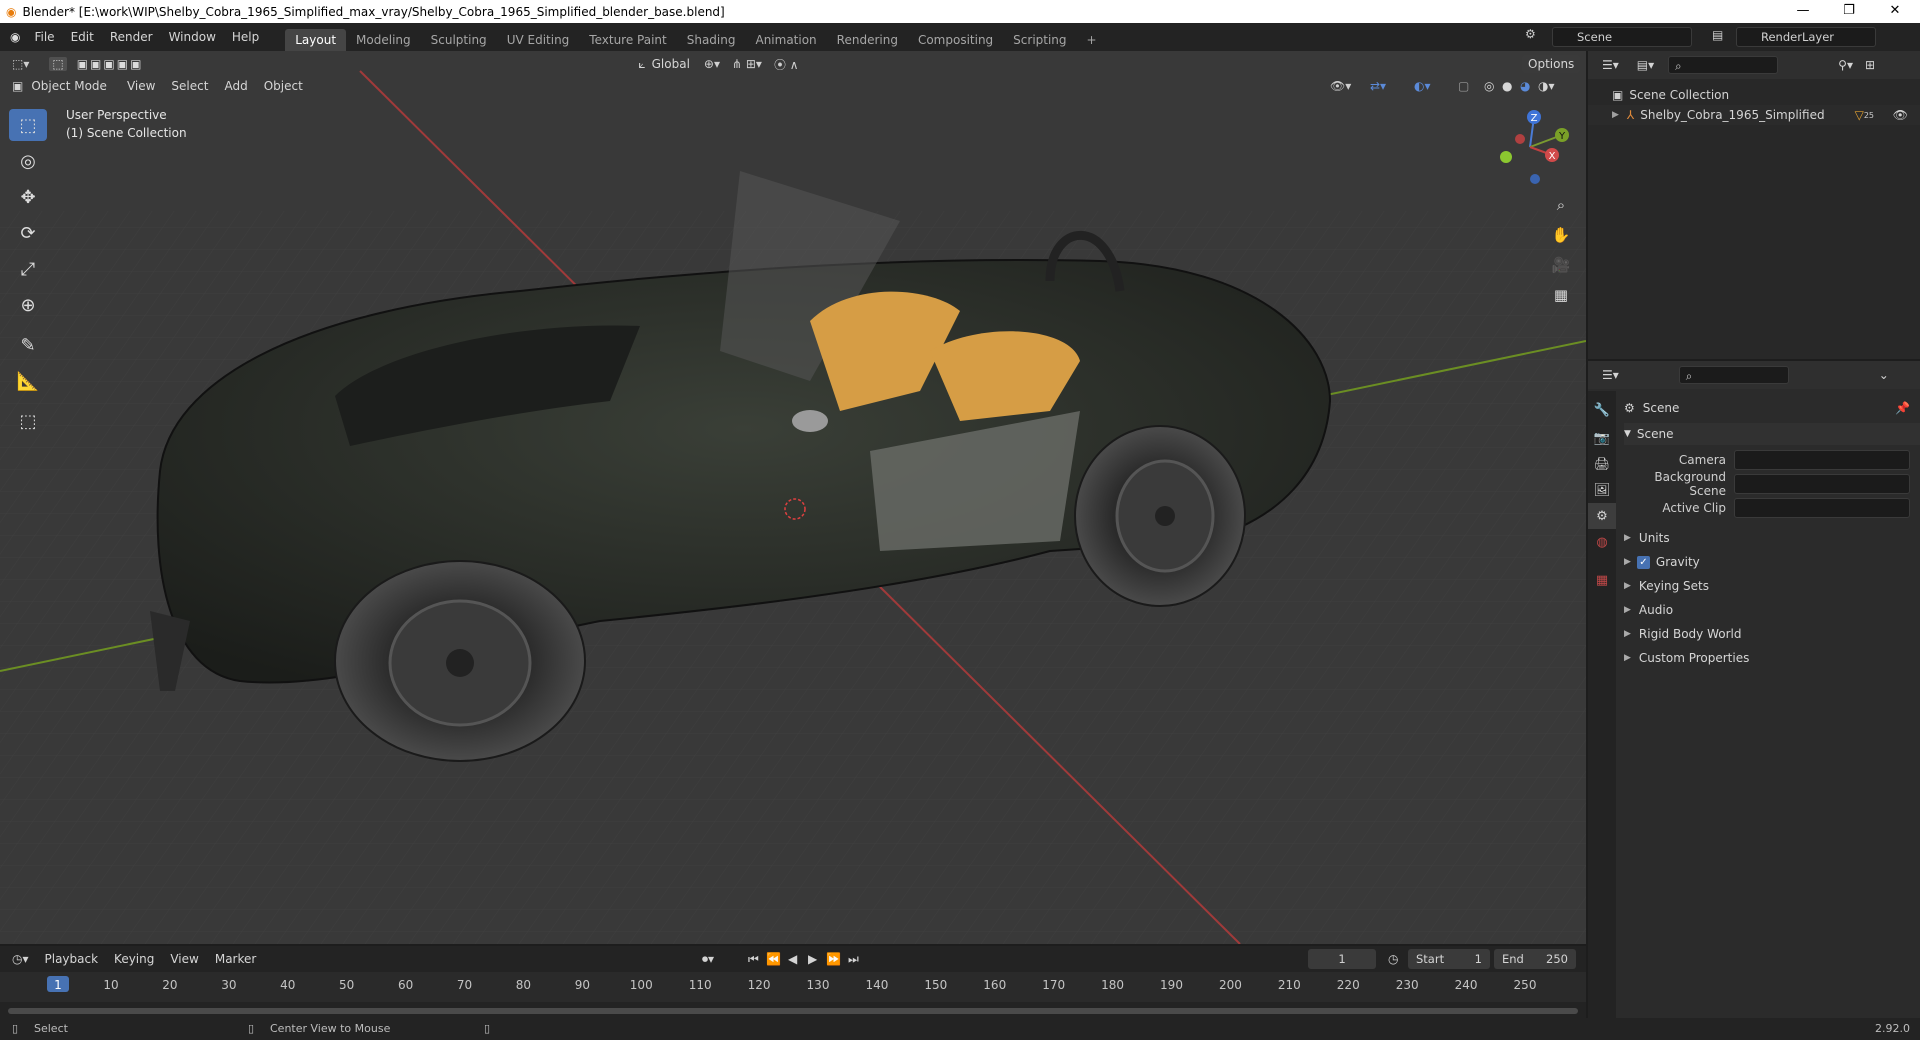 This screenshot has width=1920, height=1040. Describe the element at coordinates (627, 40) in the screenshot. I see `tab-texture-paint: Texture Paint` at that location.